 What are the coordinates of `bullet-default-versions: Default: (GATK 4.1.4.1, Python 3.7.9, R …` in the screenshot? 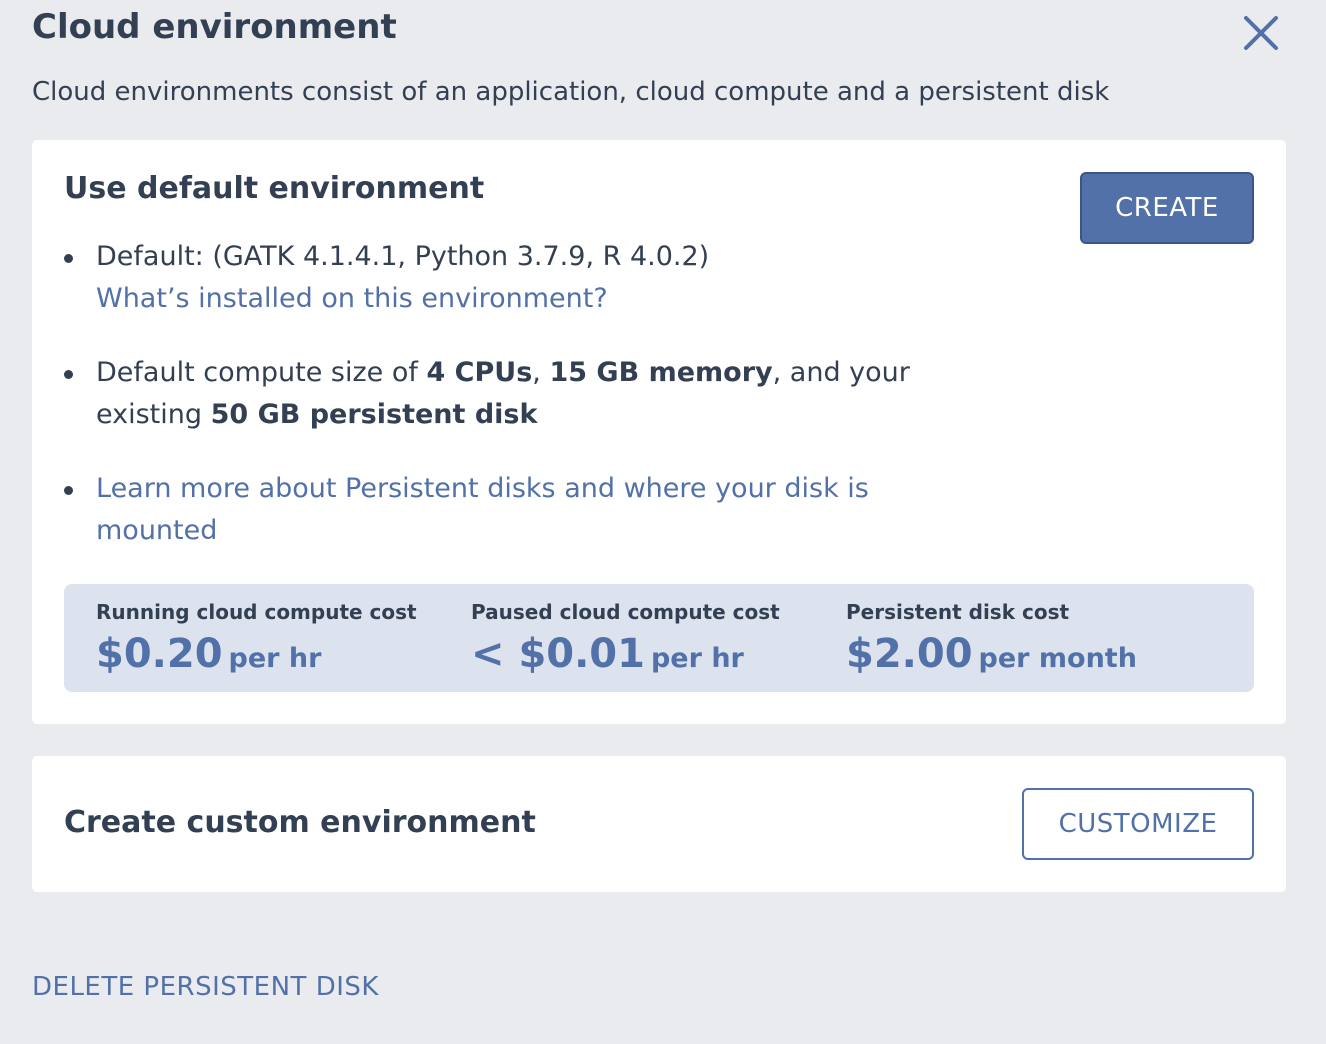 It's located at (494, 278).